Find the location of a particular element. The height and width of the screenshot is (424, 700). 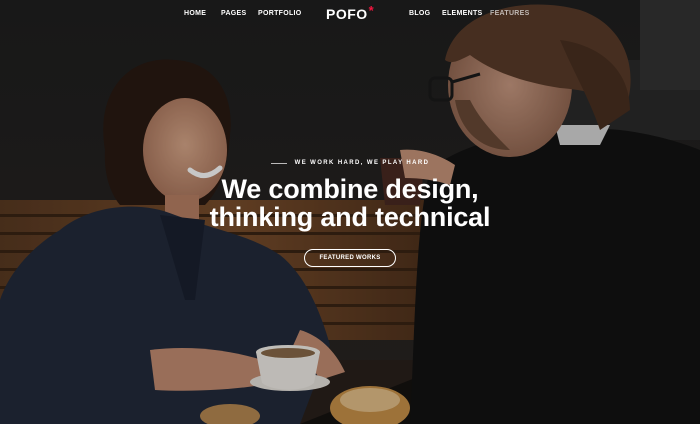

logo: POFO* is located at coordinates (350, 12).